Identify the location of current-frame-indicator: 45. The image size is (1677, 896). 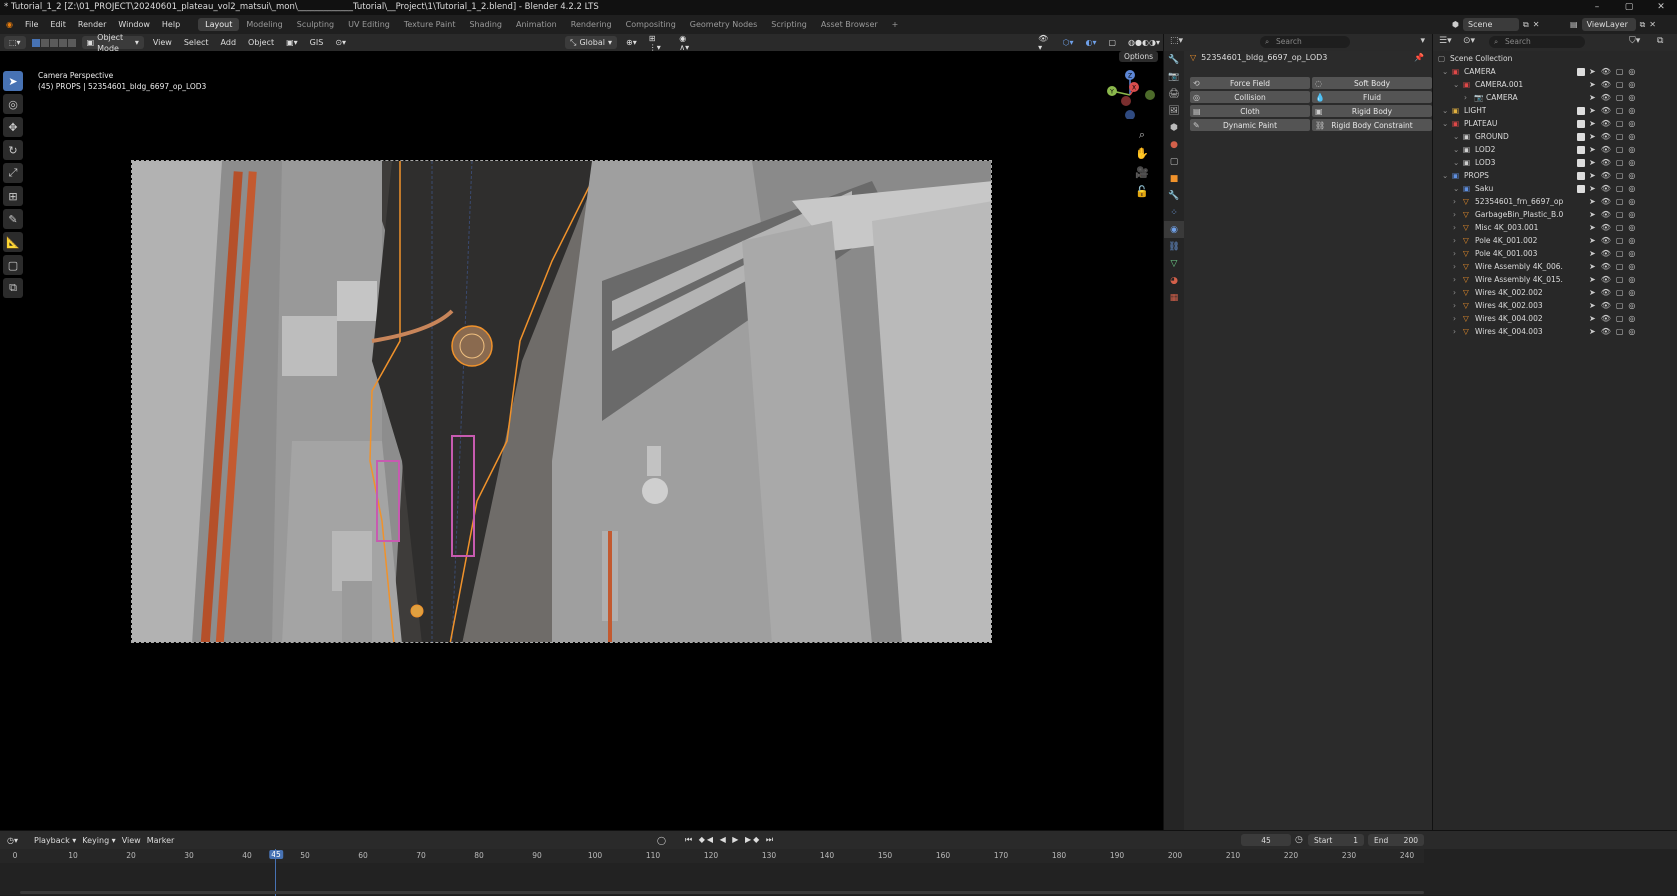
(276, 854).